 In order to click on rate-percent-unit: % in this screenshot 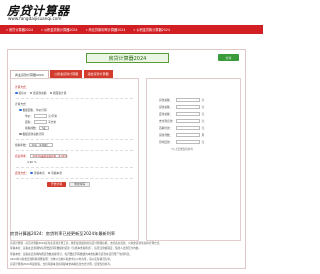, I will do `click(35, 162)`.